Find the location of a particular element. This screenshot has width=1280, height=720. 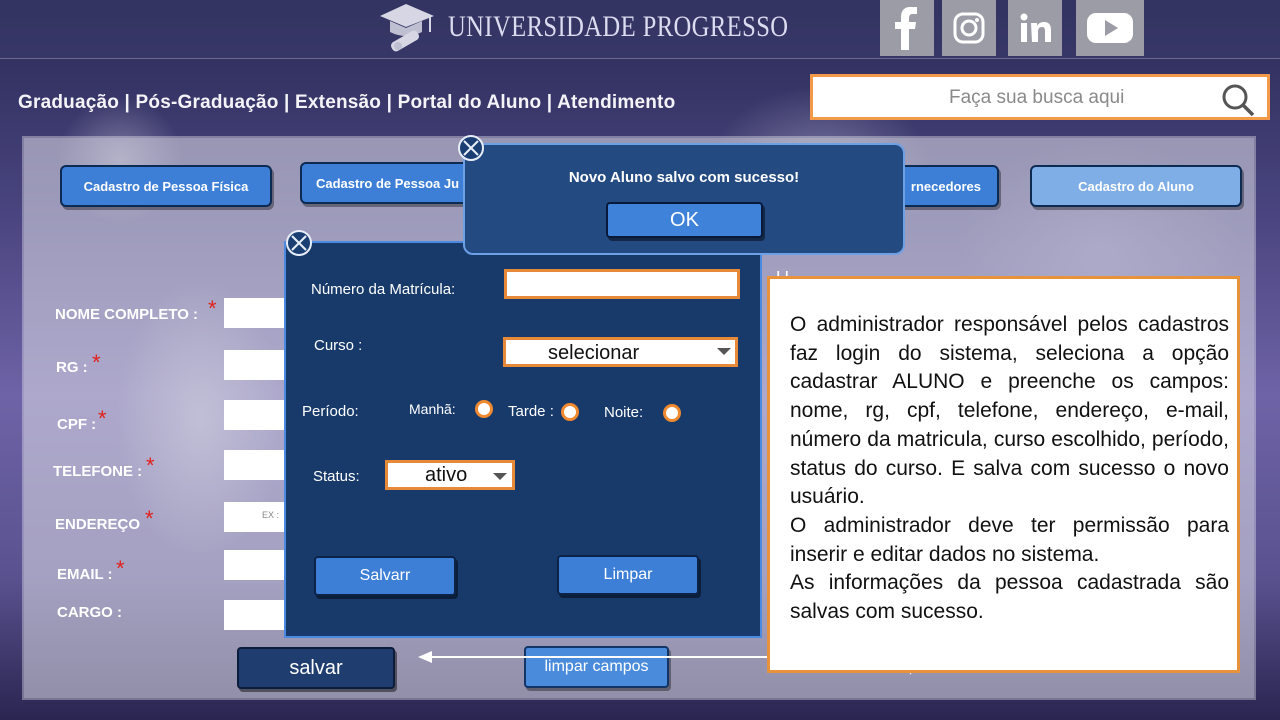

youtube-icon is located at coordinates (1110, 28).